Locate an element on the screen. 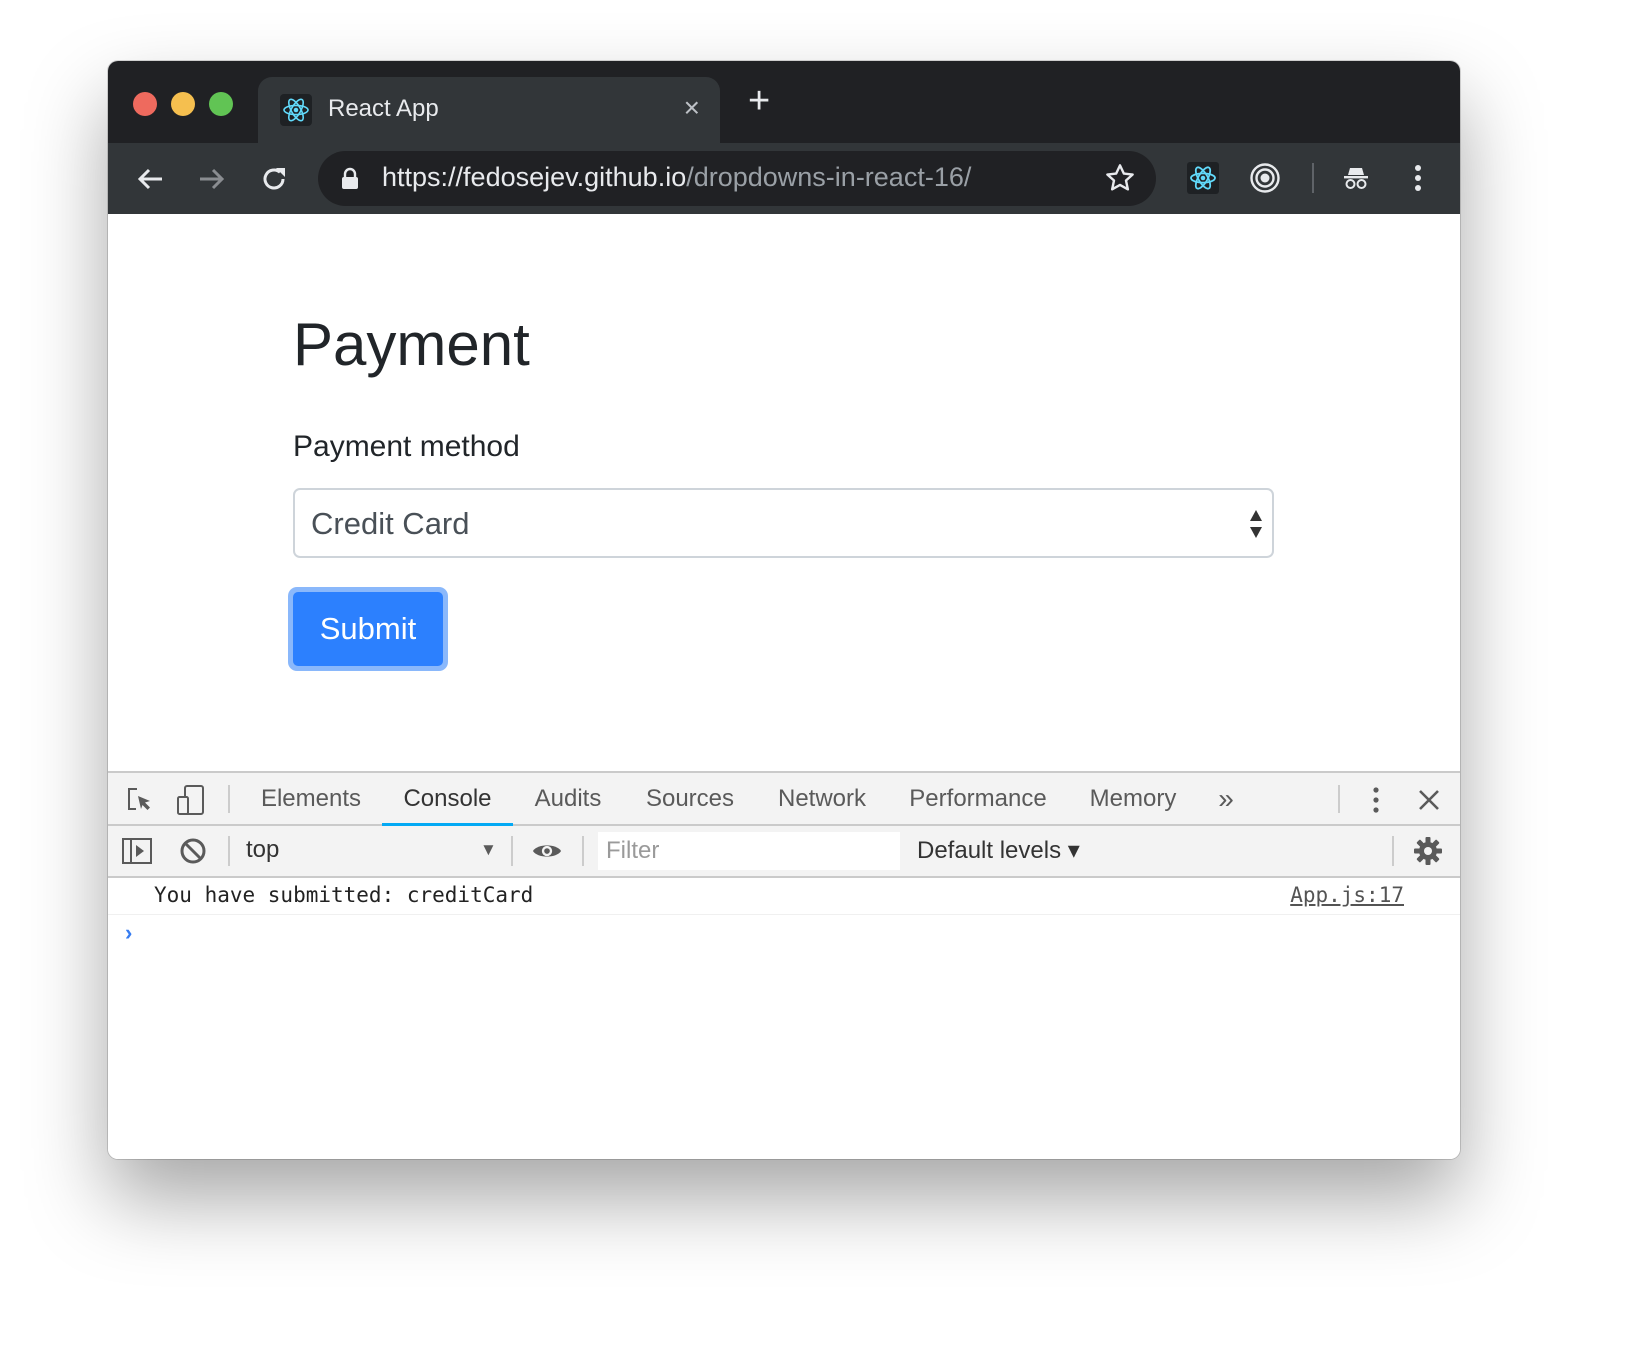 Image resolution: width=1626 pixels, height=1362 pixels. tab-console: Console is located at coordinates (447, 799).